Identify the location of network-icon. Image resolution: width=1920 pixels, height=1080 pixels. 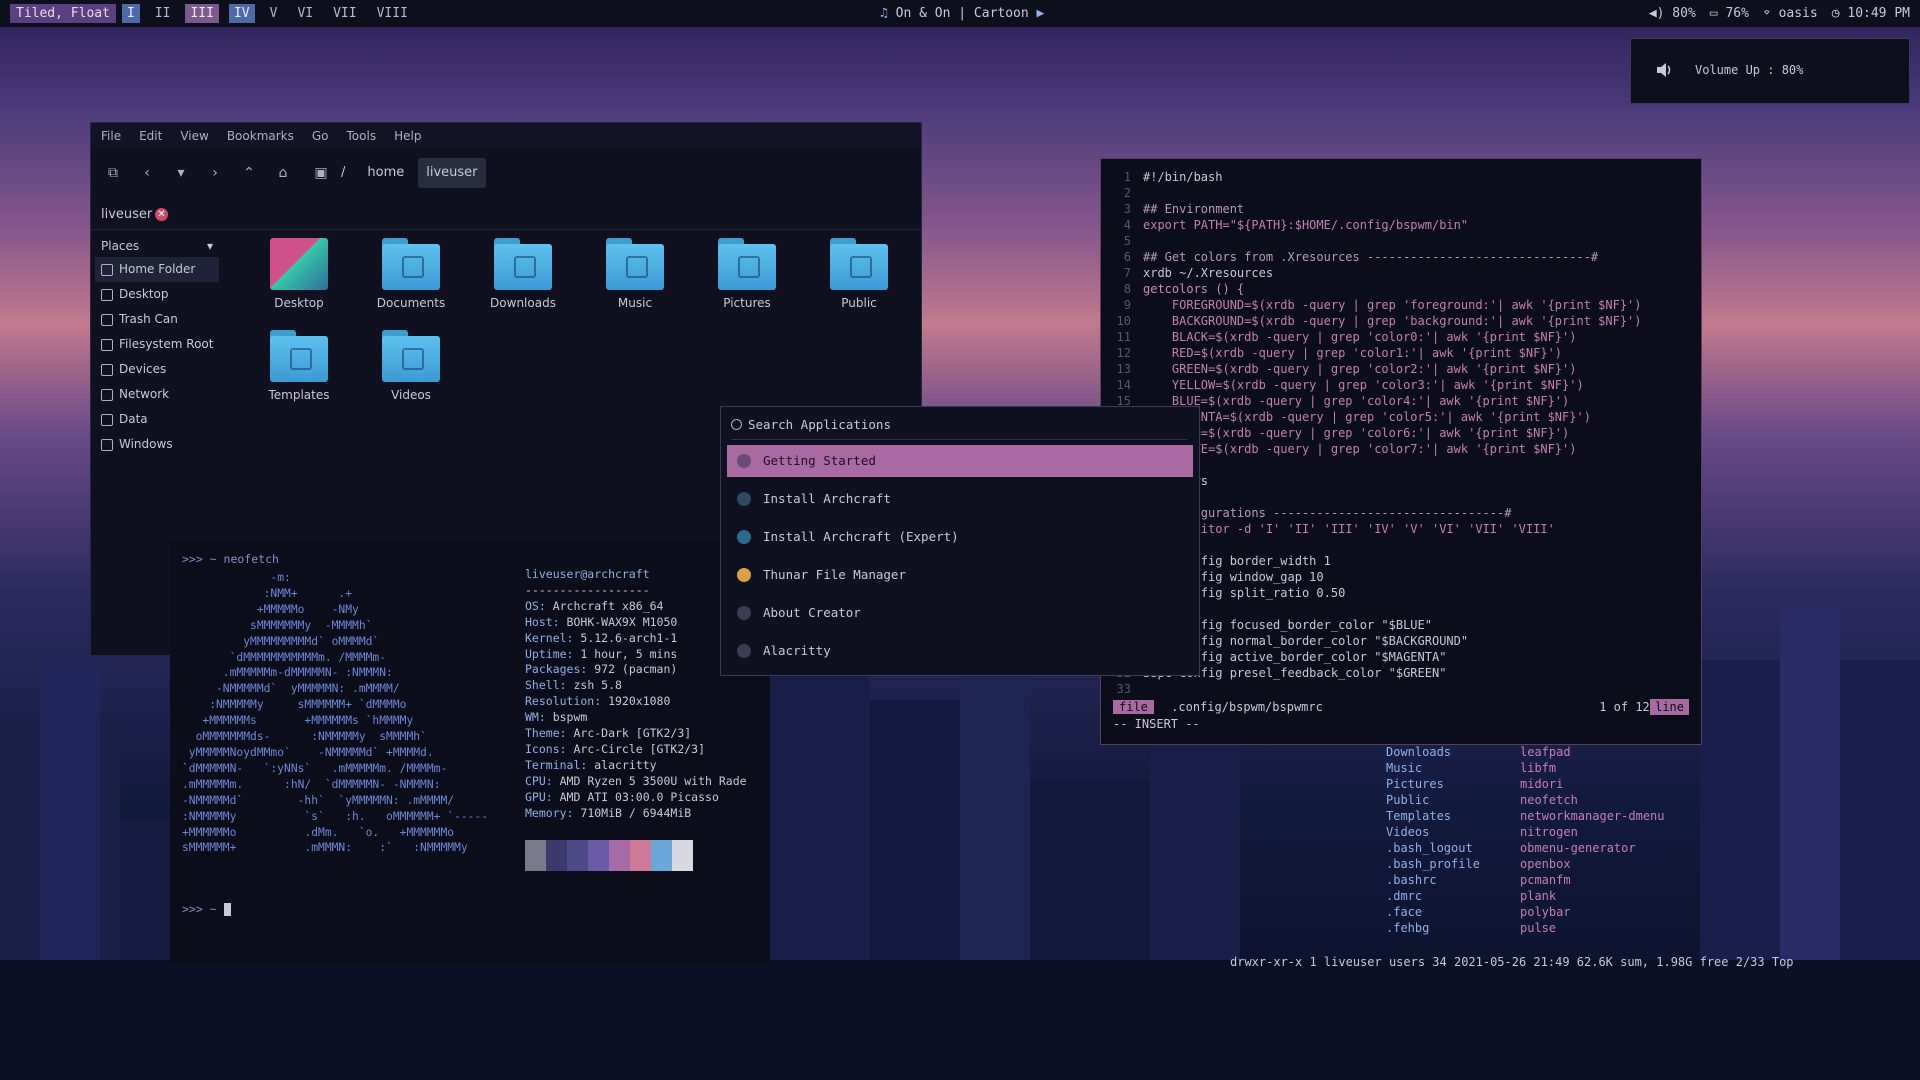
(107, 395).